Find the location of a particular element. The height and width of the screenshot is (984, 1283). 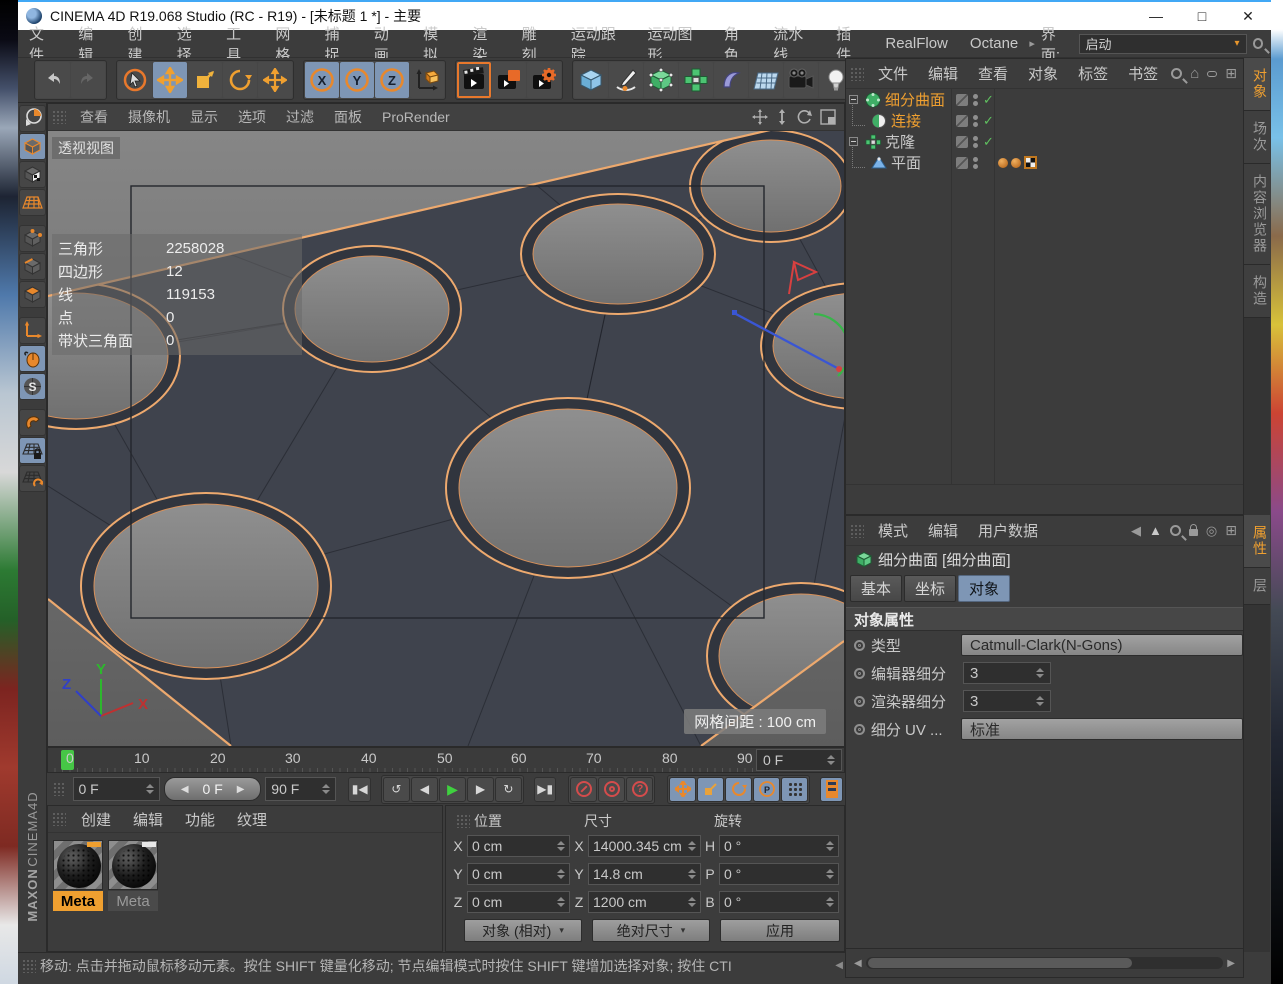

interface-dropdown: 启动 ▾ is located at coordinates (1162, 43).